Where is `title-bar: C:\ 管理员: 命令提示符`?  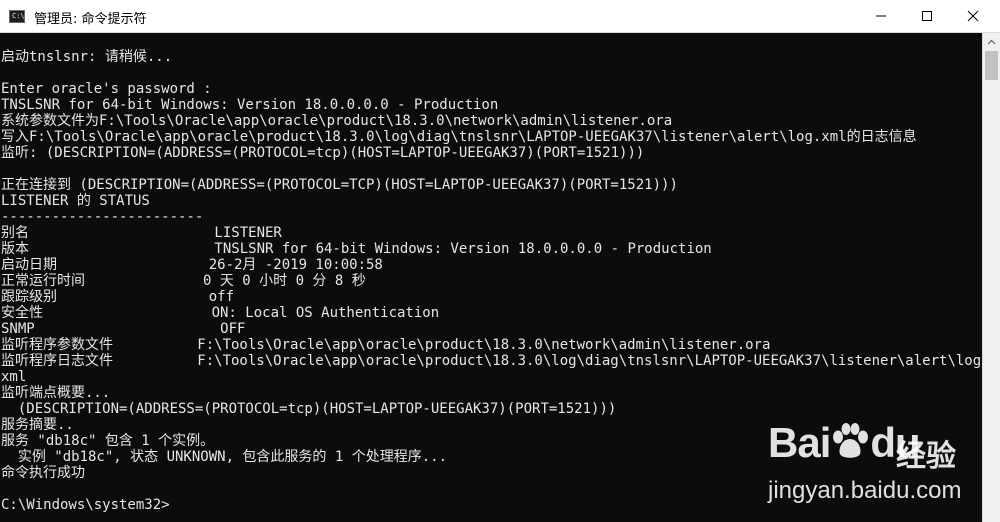
title-bar: C:\ 管理员: 命令提示符 is located at coordinates (500, 16).